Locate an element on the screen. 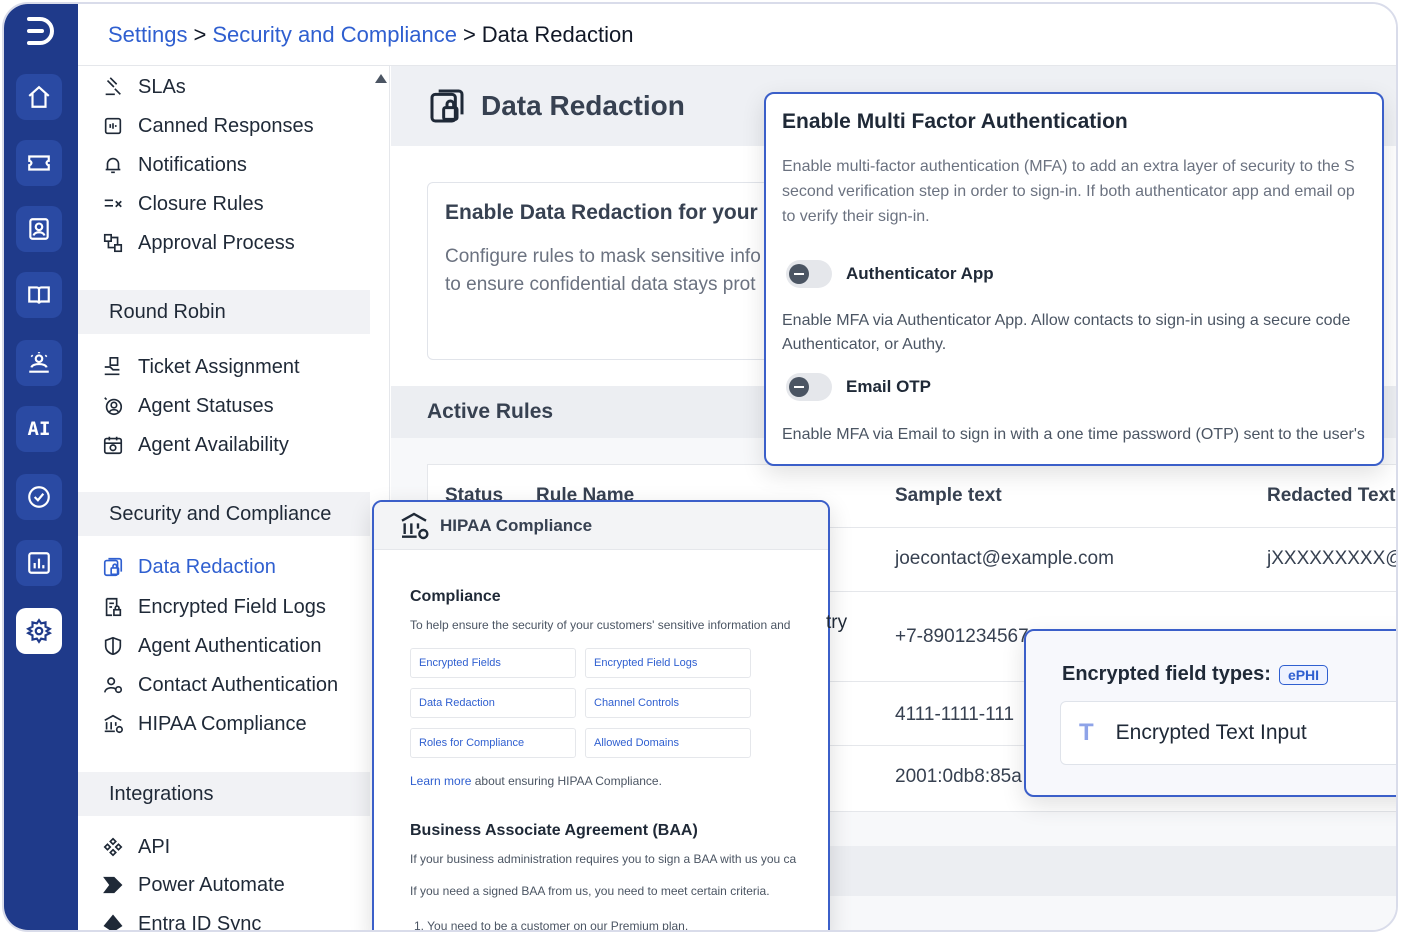  sample-cell: 2001:0db8:85a is located at coordinates (958, 776).